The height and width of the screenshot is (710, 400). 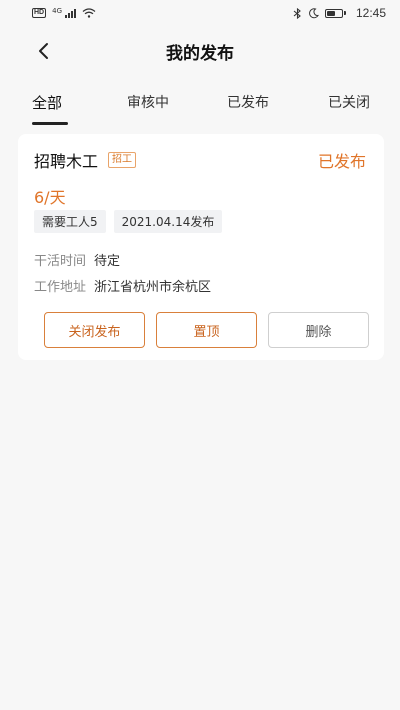 I want to click on job-title-row: 招聘木工 招工, so click(x=85, y=160).